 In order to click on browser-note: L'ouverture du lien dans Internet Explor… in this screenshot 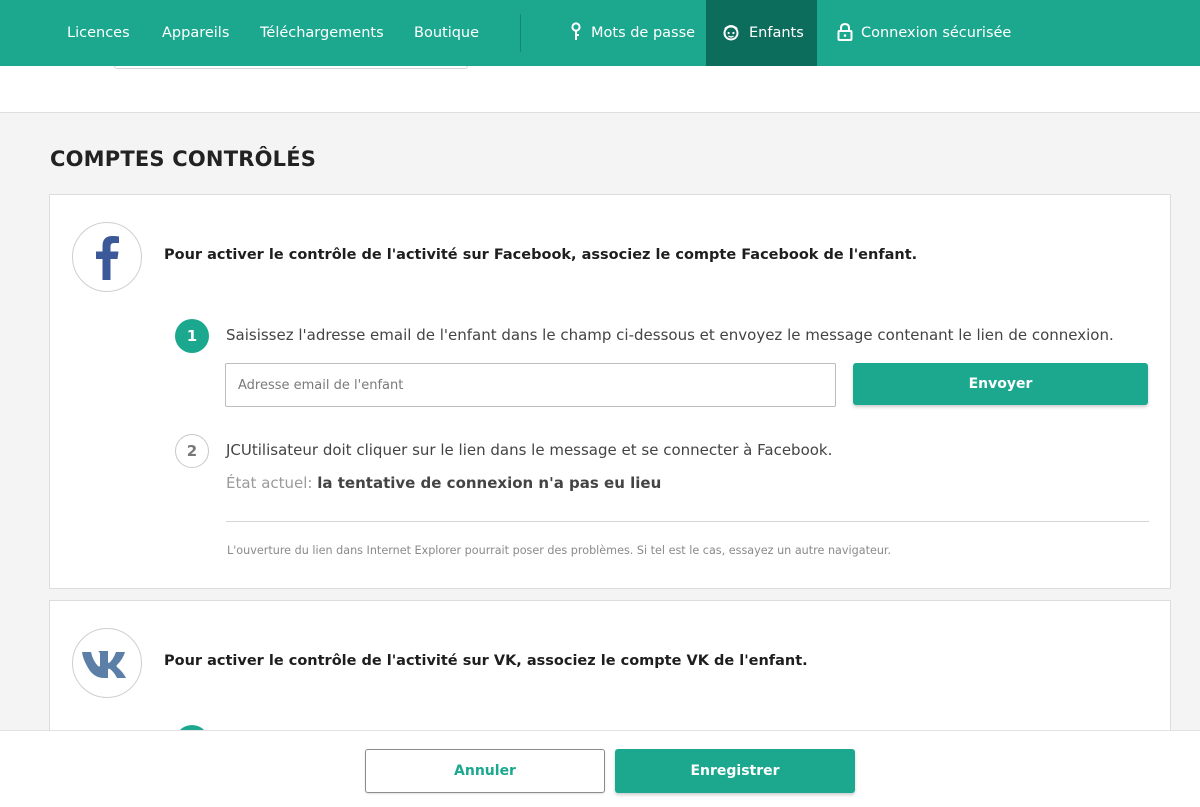, I will do `click(559, 550)`.